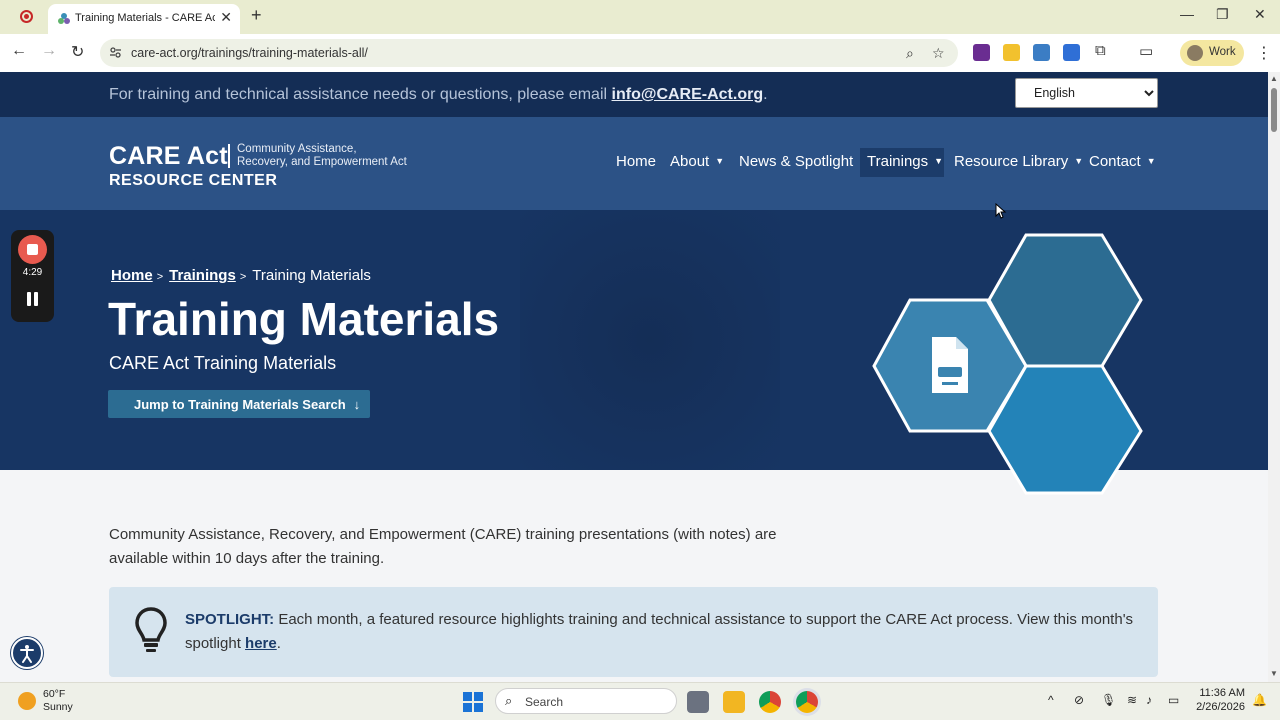  Describe the element at coordinates (734, 702) in the screenshot. I see `file-explorer-icon` at that location.